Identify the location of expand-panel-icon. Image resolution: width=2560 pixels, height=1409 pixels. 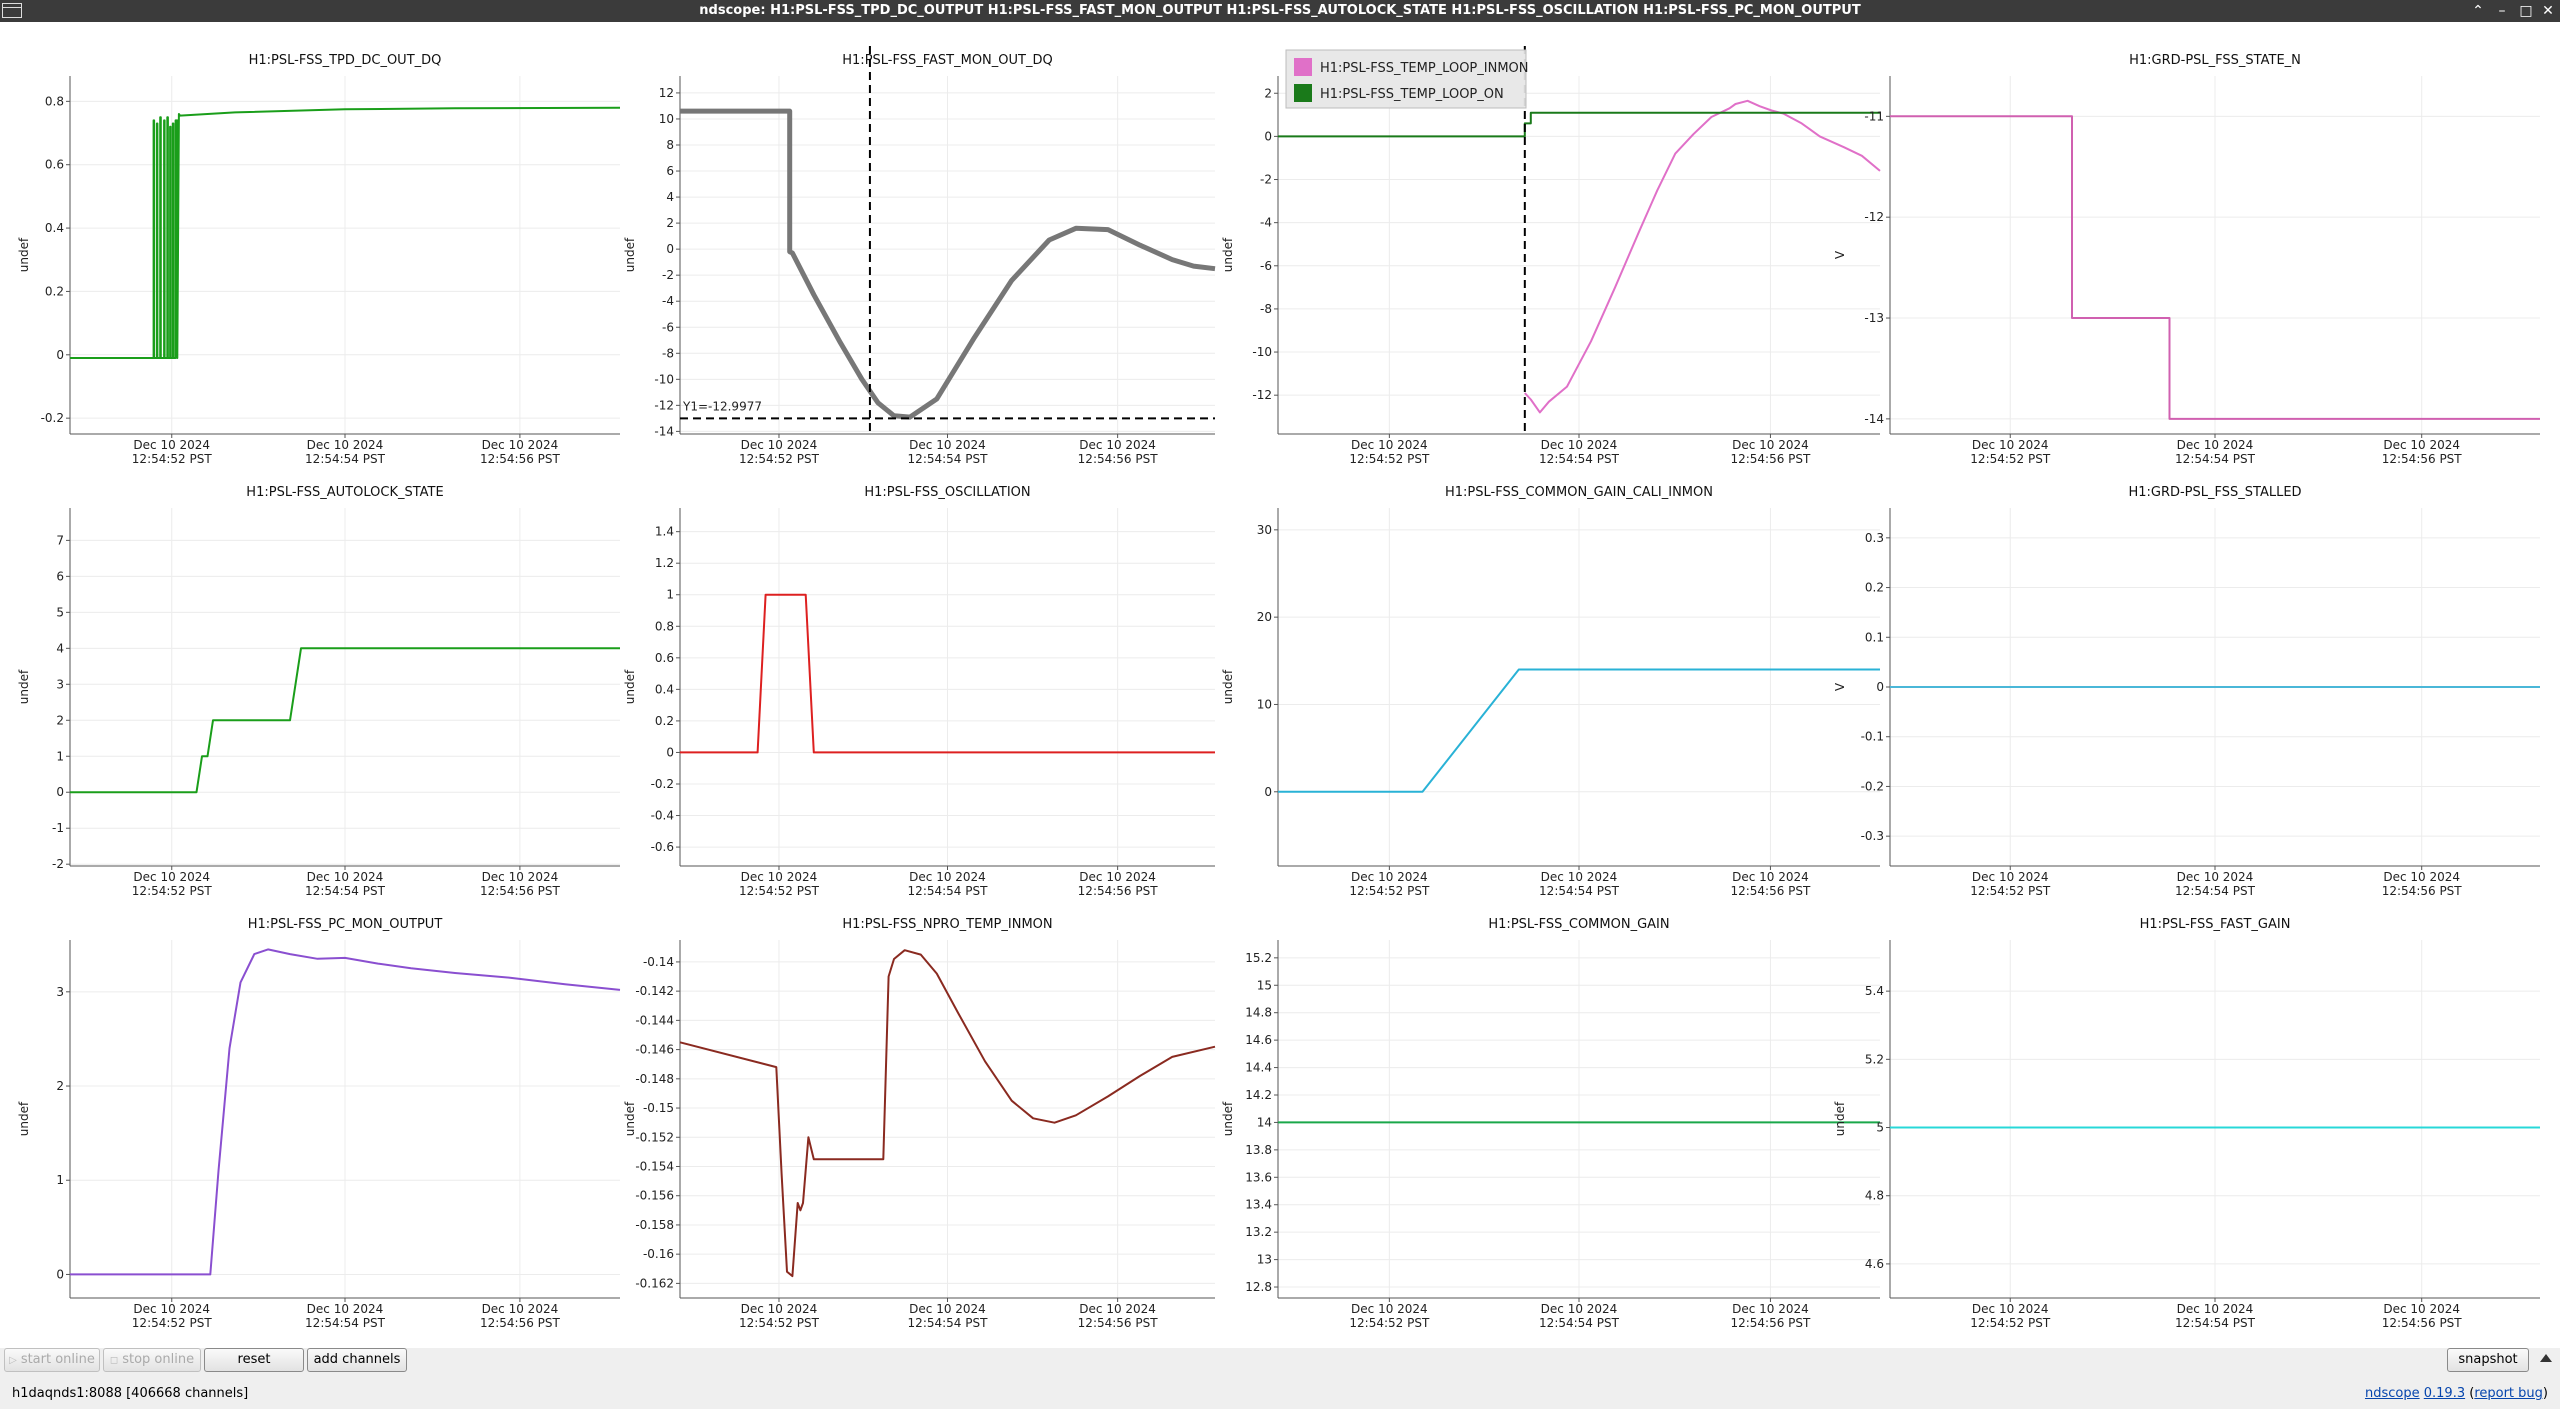
(2546, 1358).